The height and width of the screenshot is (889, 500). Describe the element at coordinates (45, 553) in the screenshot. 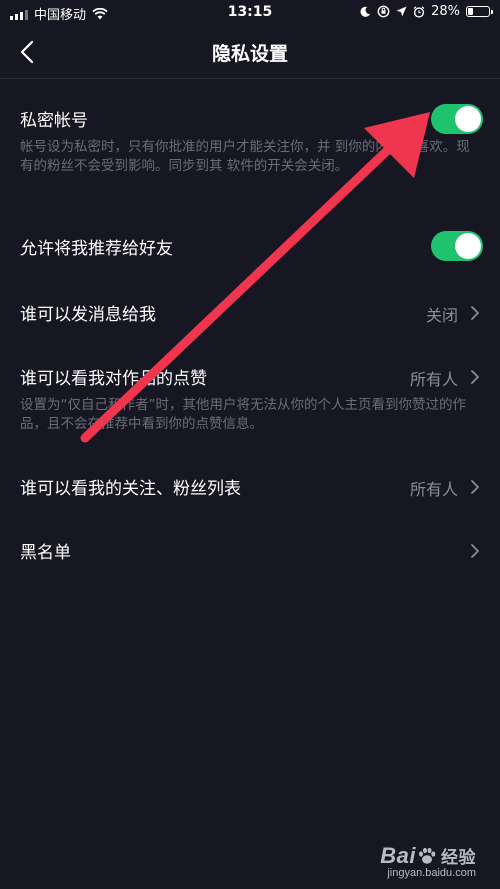

I see `blacklist-label: 黑名单` at that location.